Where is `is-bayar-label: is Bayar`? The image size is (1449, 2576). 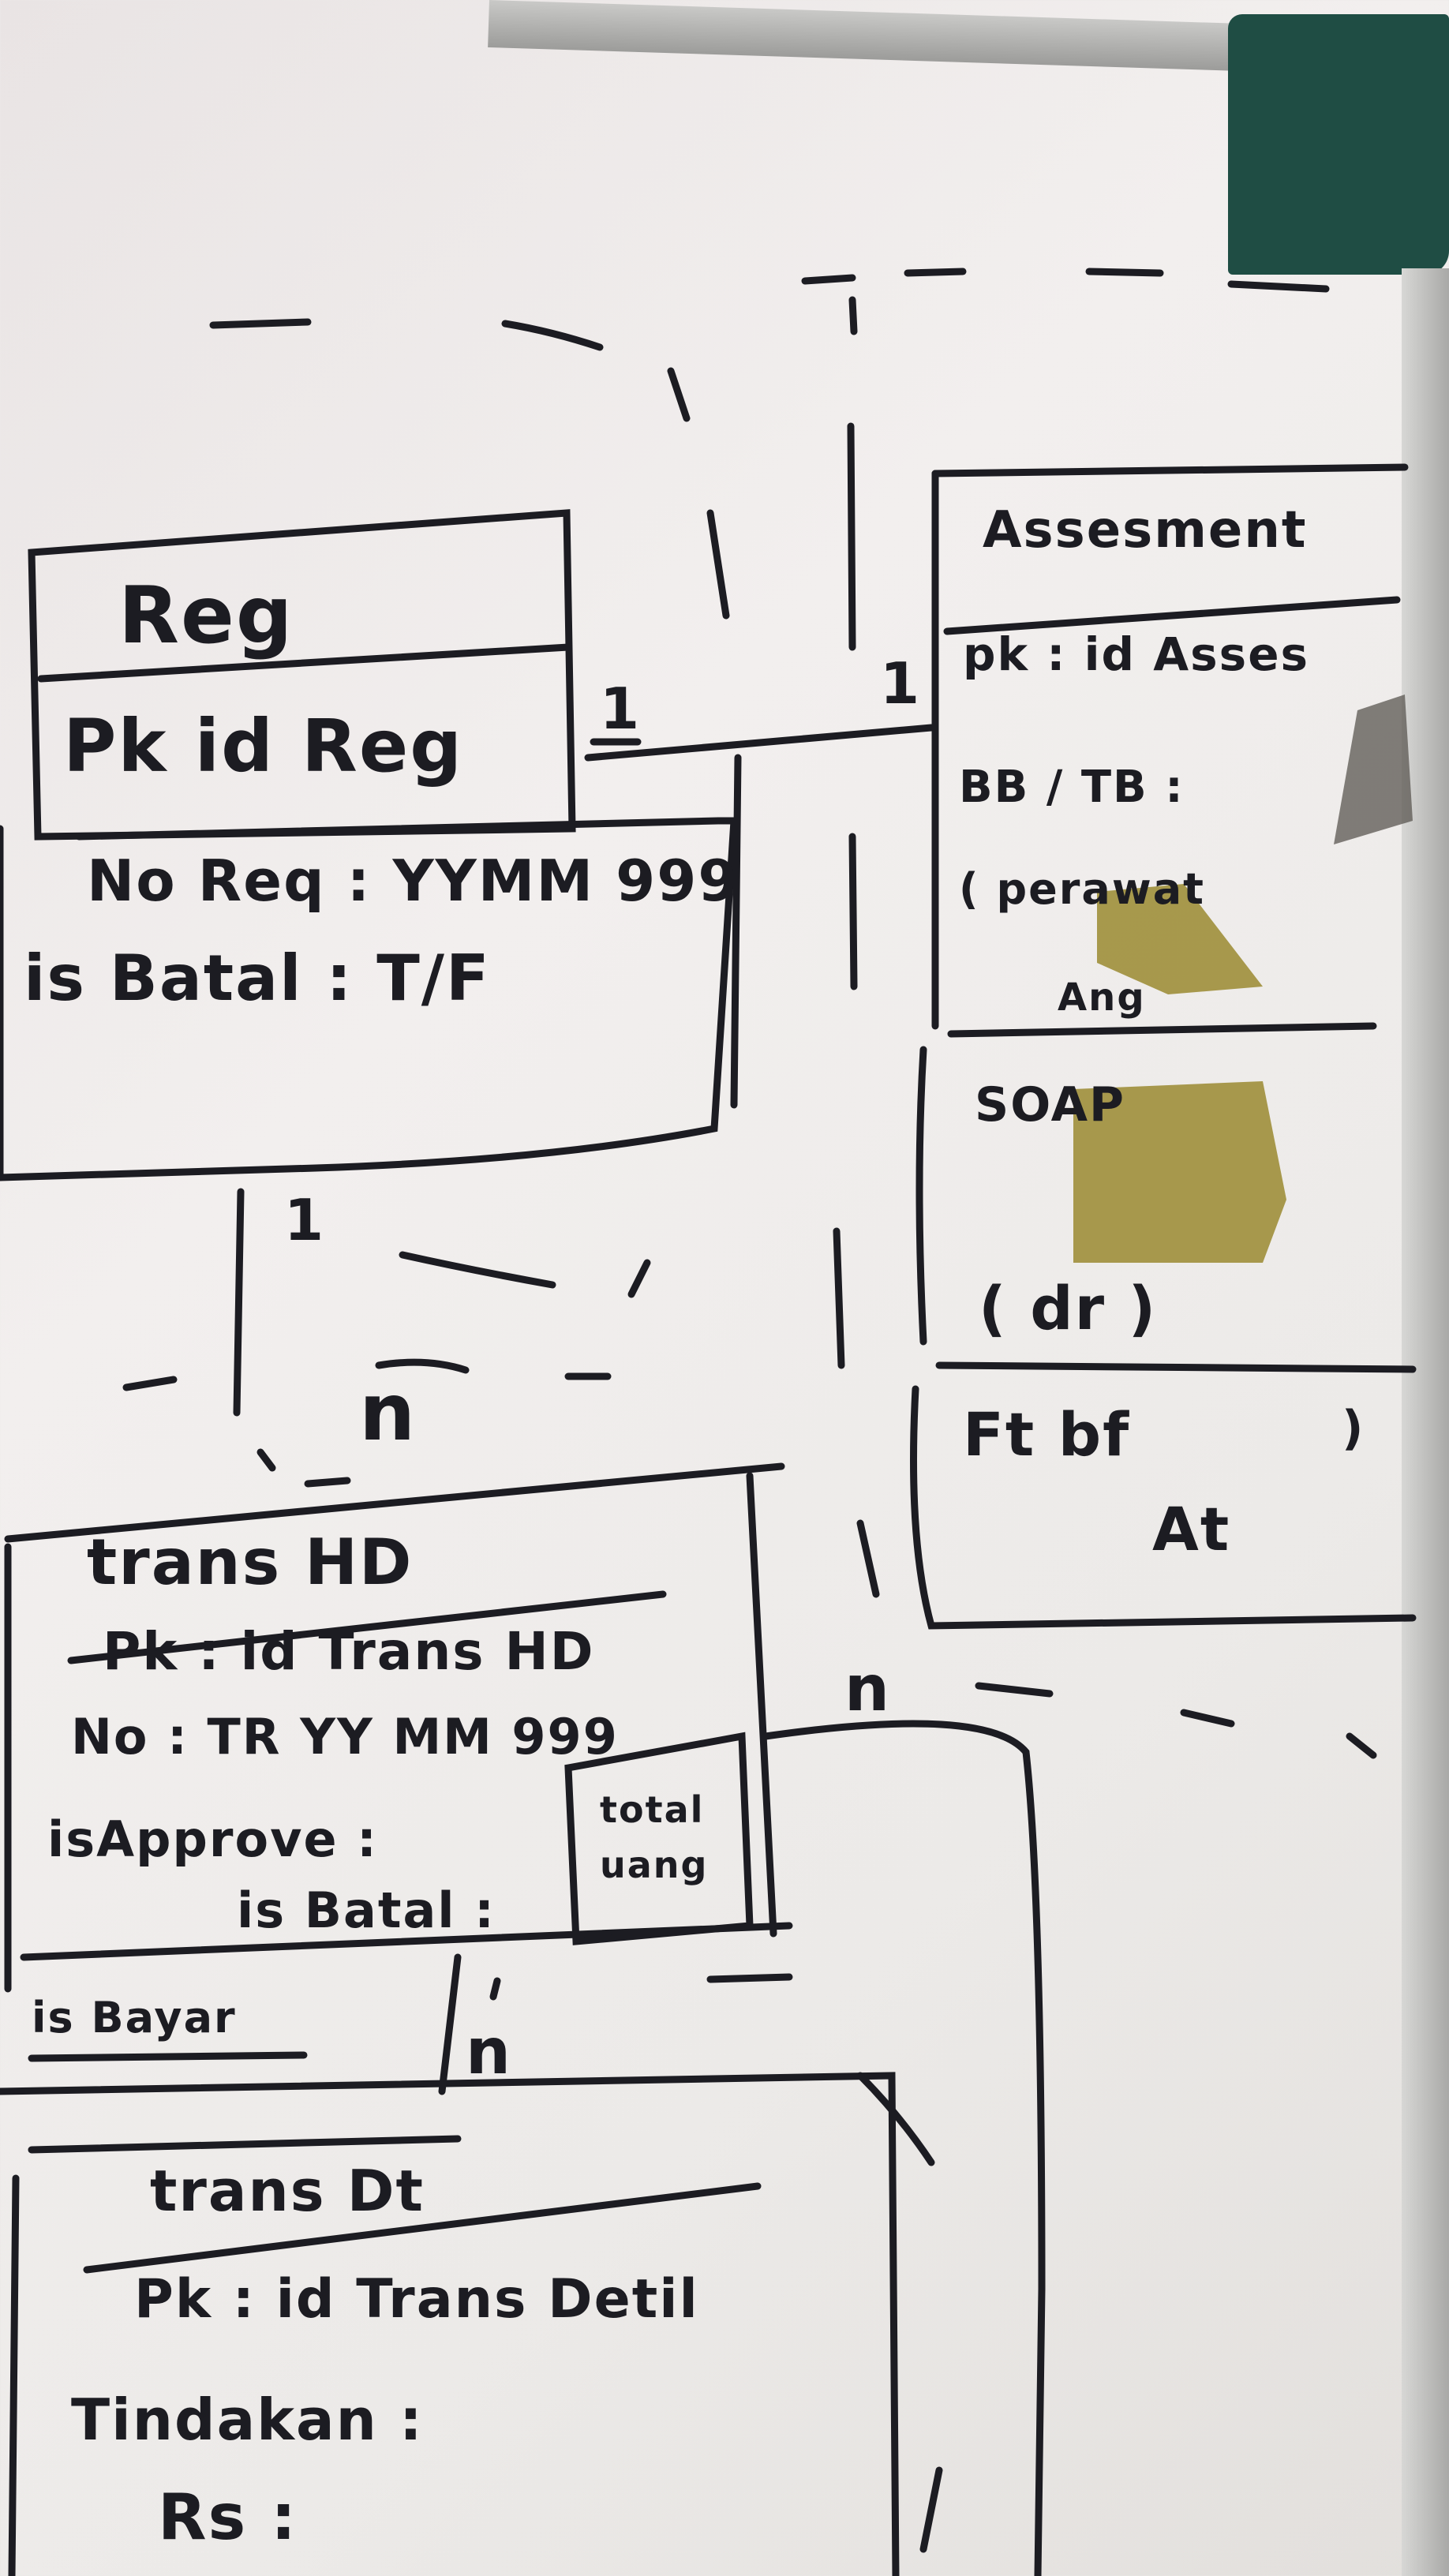 is-bayar-label: is Bayar is located at coordinates (134, 2017).